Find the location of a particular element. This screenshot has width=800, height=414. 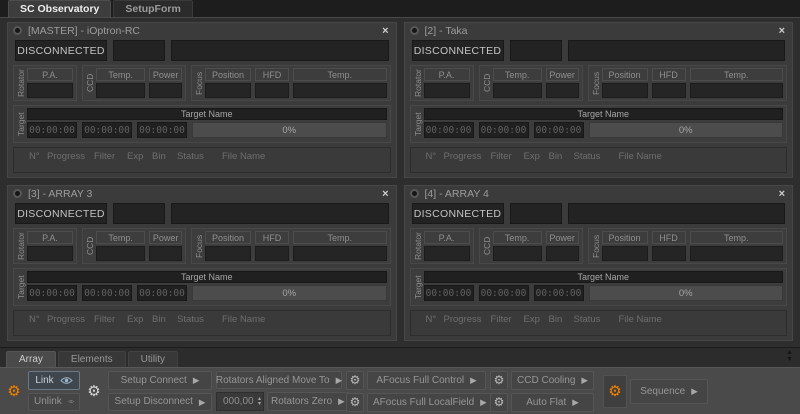

bottom-tab-bar: Array Elements Utility ▲ ▼ is located at coordinates (400, 357).